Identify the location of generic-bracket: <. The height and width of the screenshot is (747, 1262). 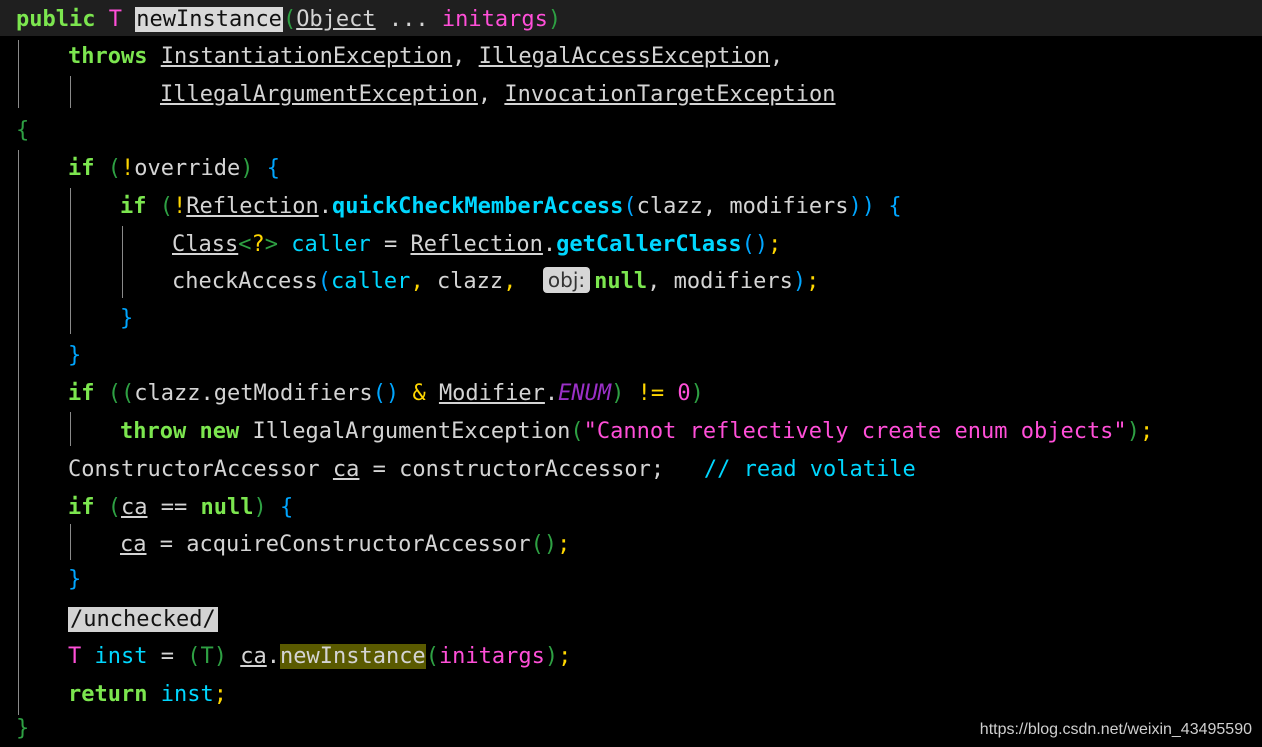
(245, 244).